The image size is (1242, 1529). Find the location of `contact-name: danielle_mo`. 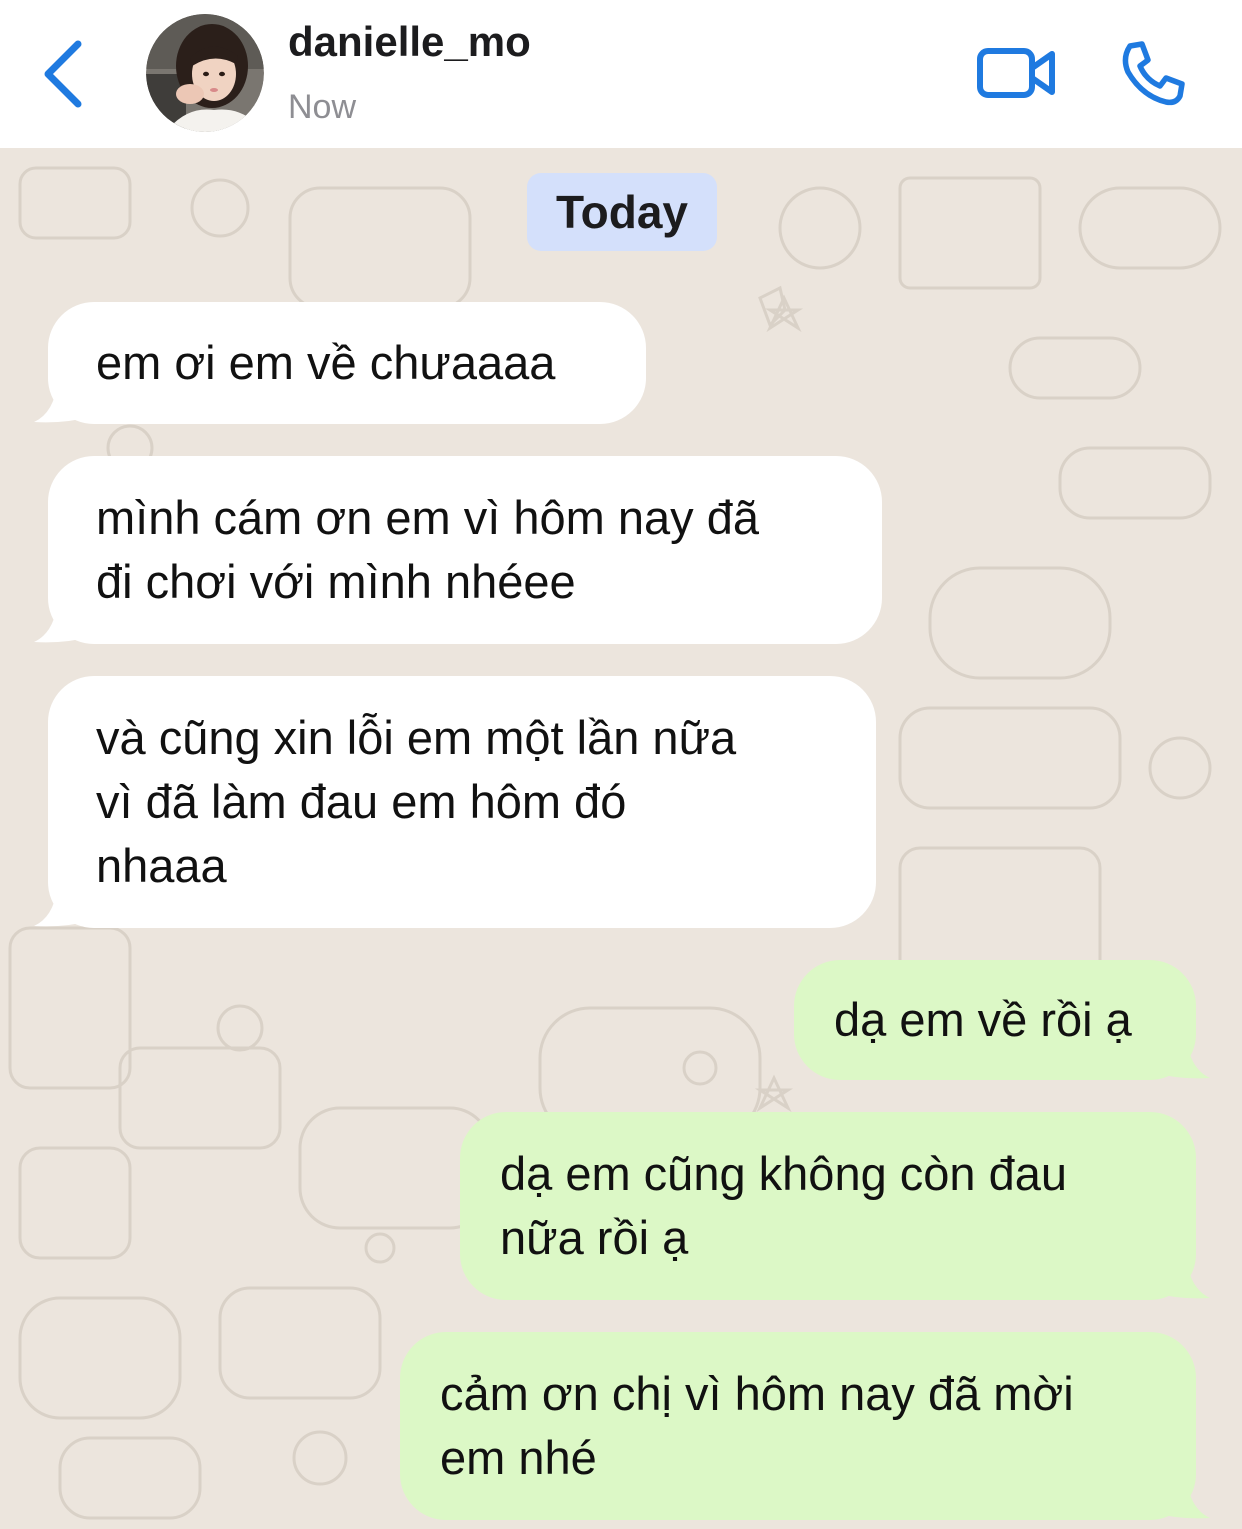

contact-name: danielle_mo is located at coordinates (409, 41).